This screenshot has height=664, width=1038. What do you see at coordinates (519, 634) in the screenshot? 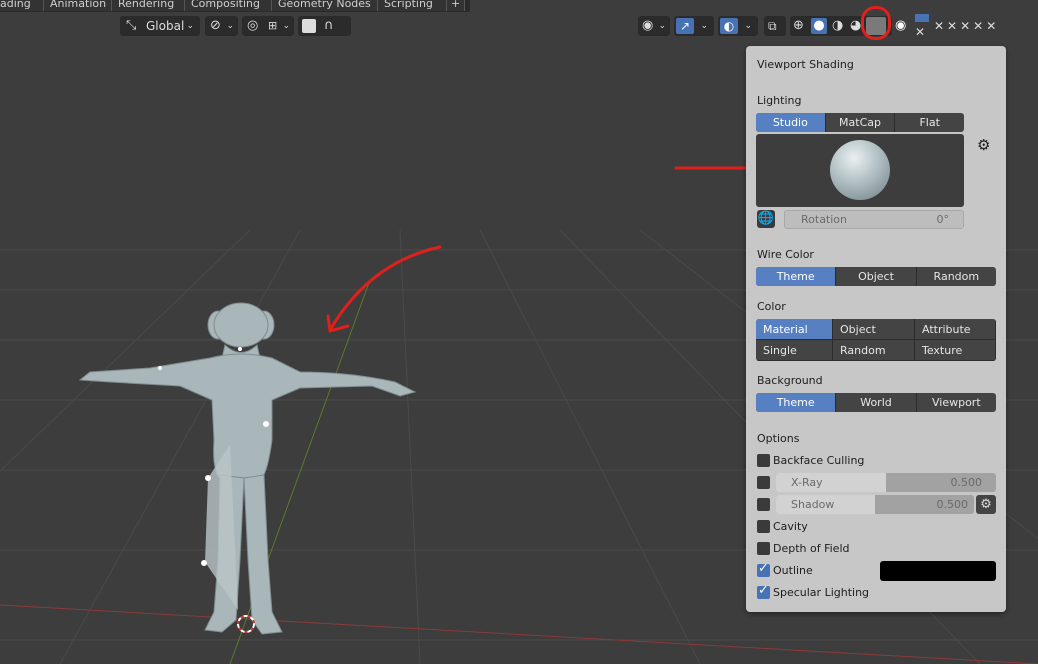
I see `x-axis-line` at bounding box center [519, 634].